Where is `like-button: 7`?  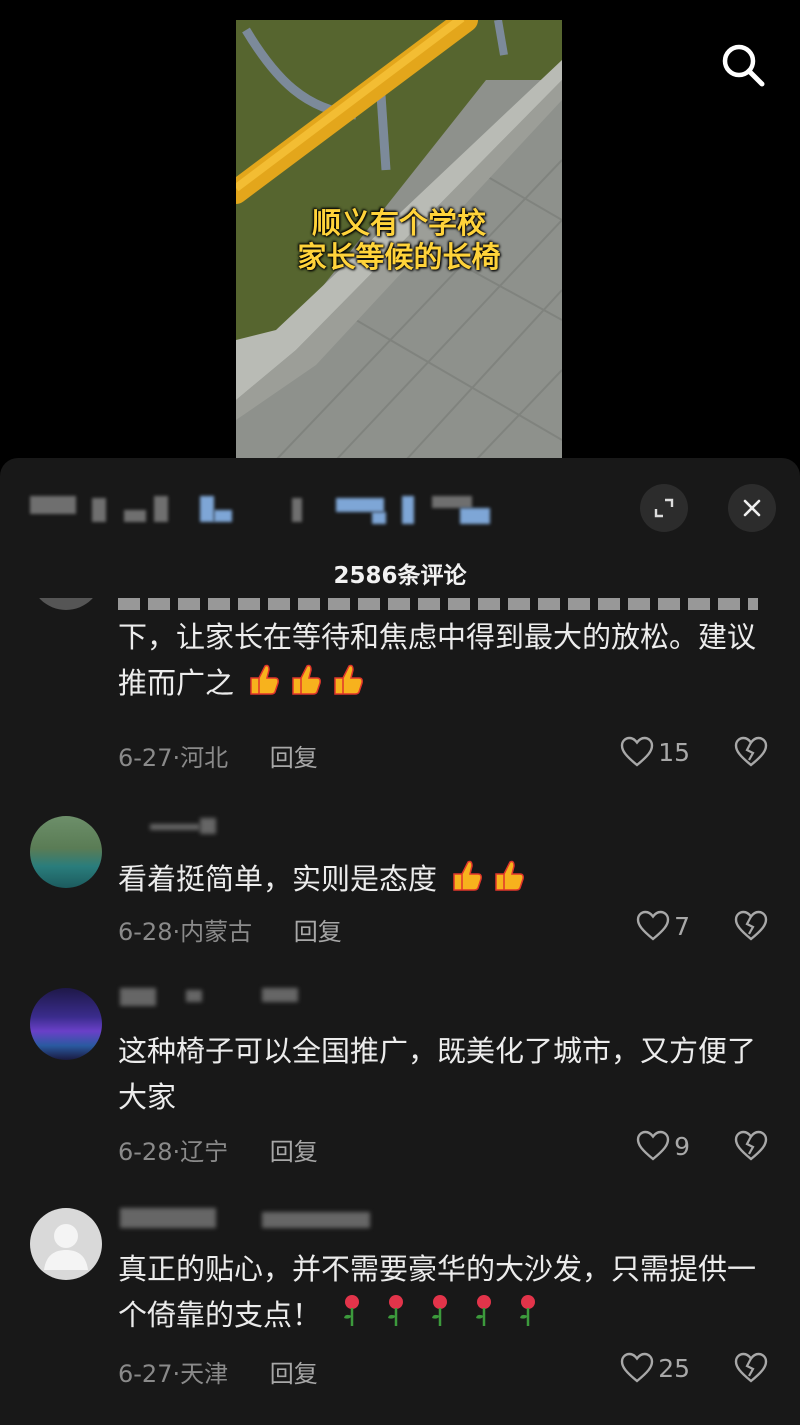
like-button: 7 is located at coordinates (663, 926).